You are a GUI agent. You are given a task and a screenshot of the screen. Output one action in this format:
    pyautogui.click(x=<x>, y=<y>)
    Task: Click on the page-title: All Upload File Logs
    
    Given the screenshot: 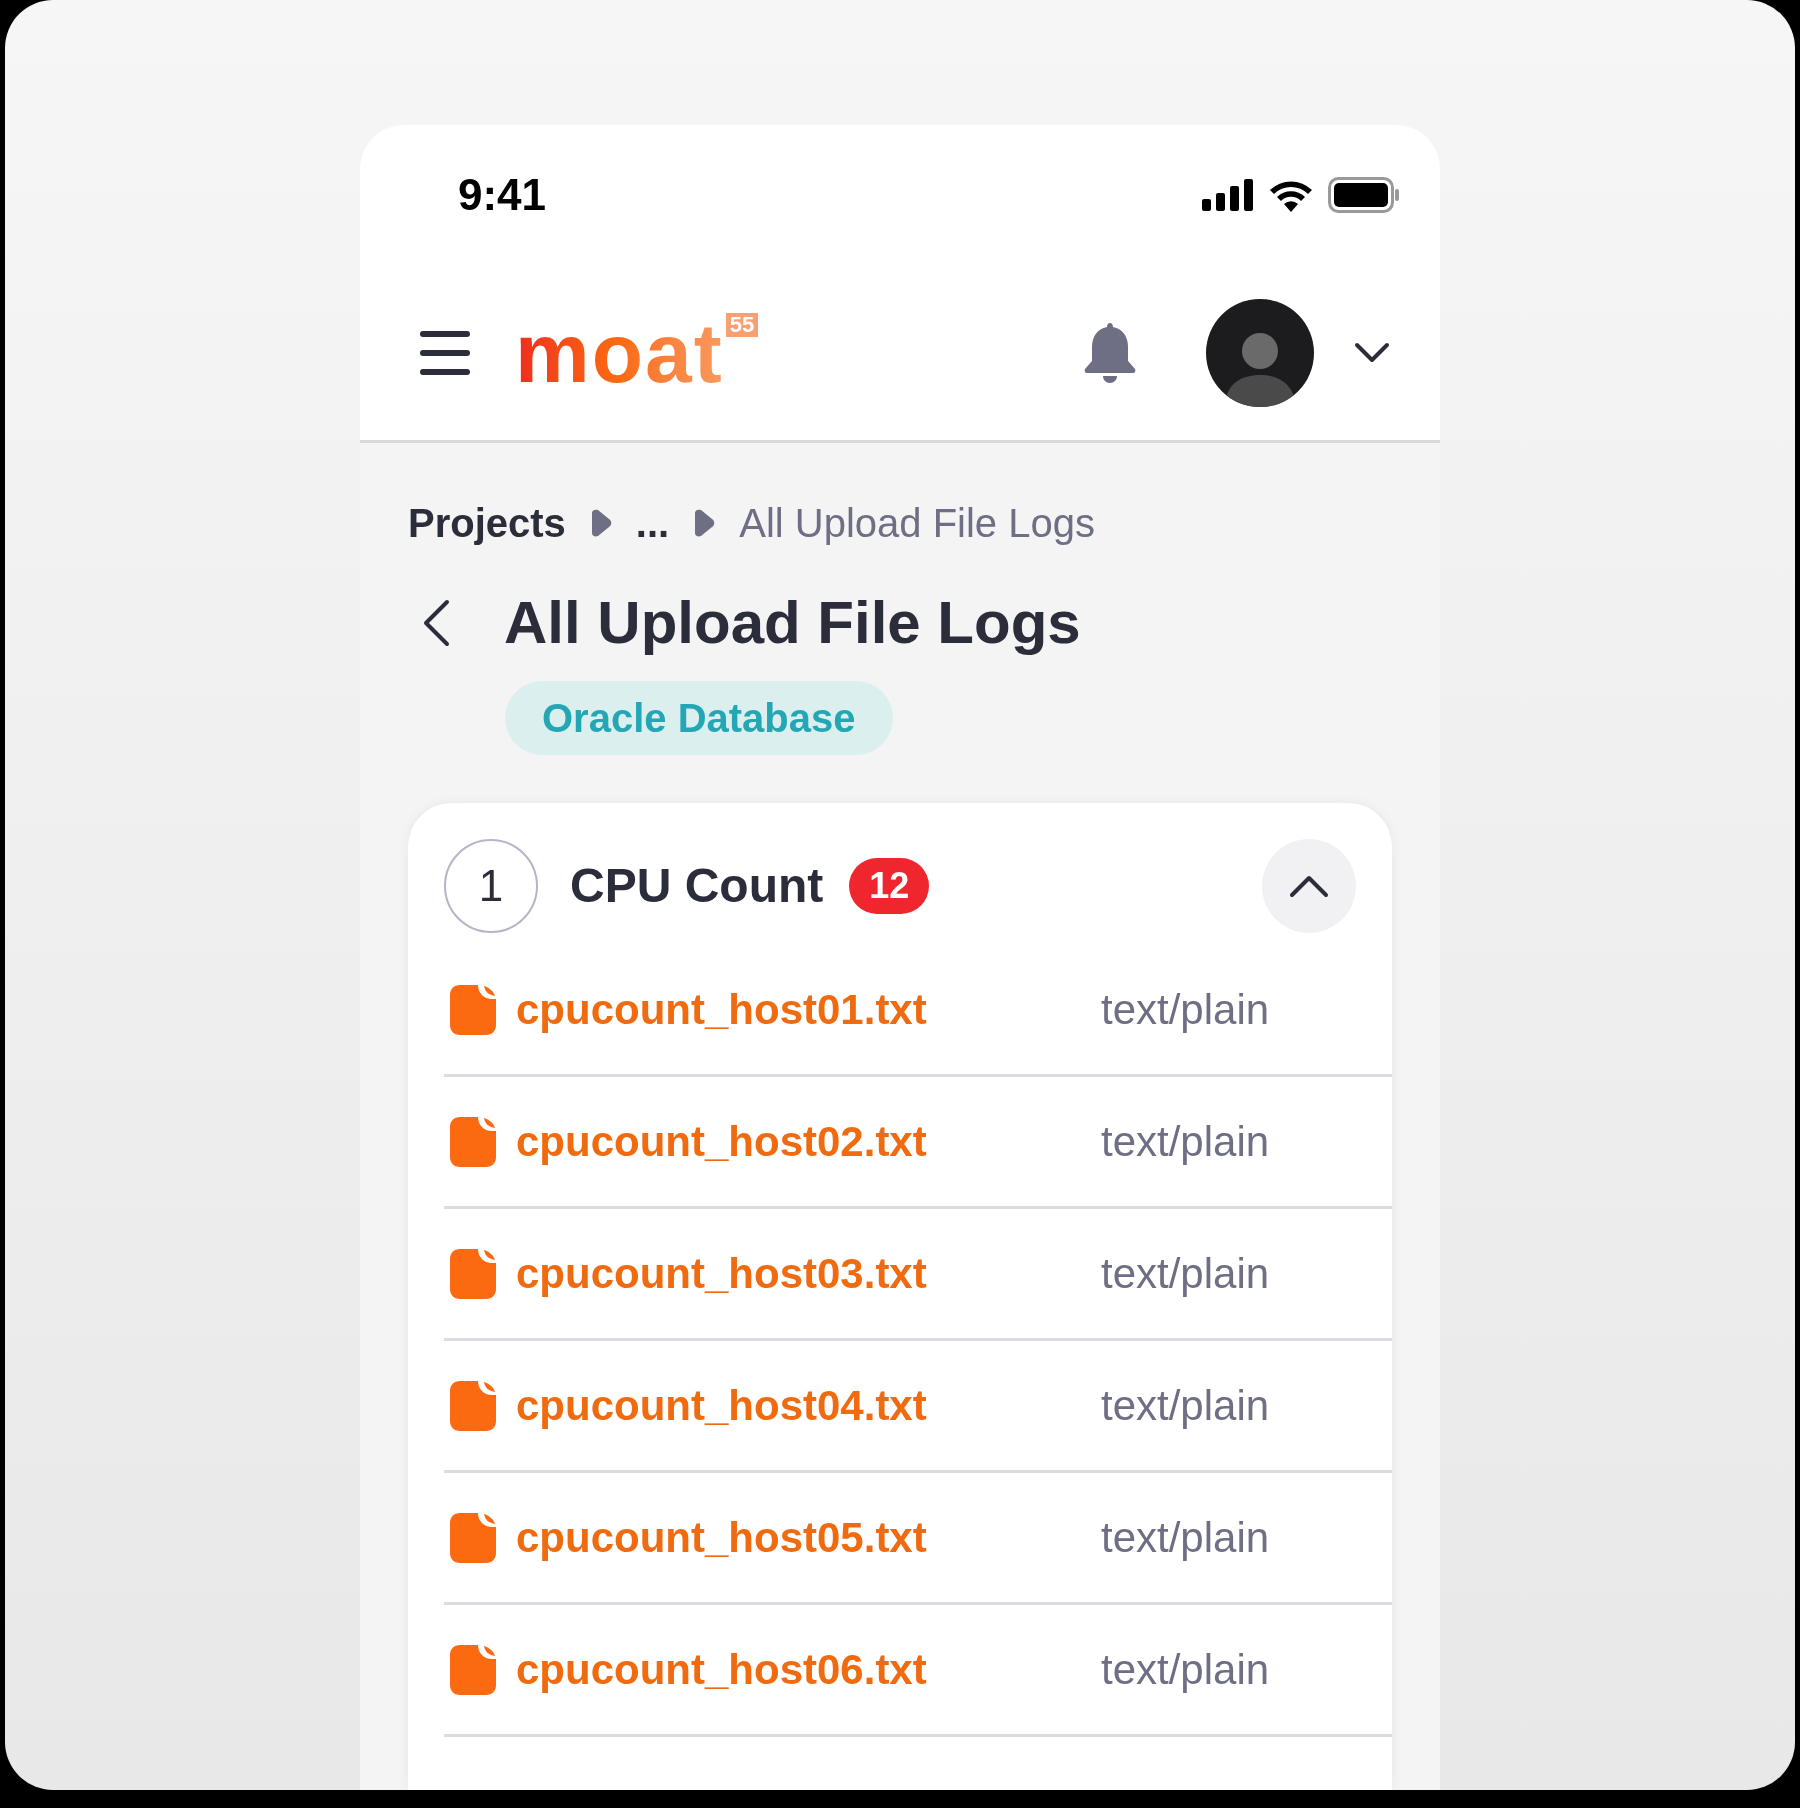 What is the action you would take?
    pyautogui.click(x=792, y=623)
    